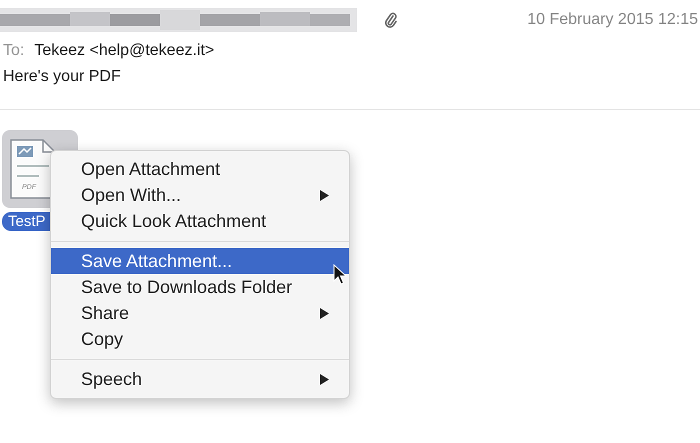 The width and height of the screenshot is (700, 443). I want to click on menu-item: Share, so click(200, 313).